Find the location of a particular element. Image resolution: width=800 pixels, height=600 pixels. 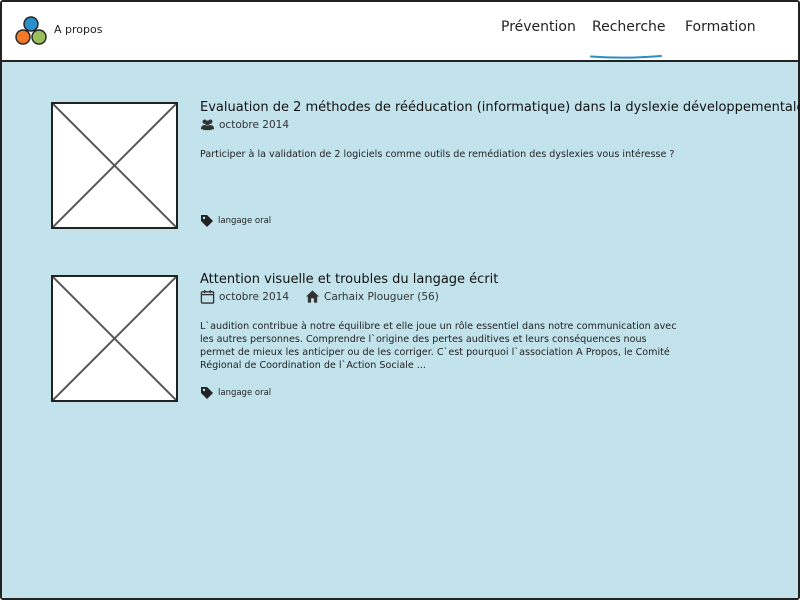

nav-formation: Formation is located at coordinates (720, 27).